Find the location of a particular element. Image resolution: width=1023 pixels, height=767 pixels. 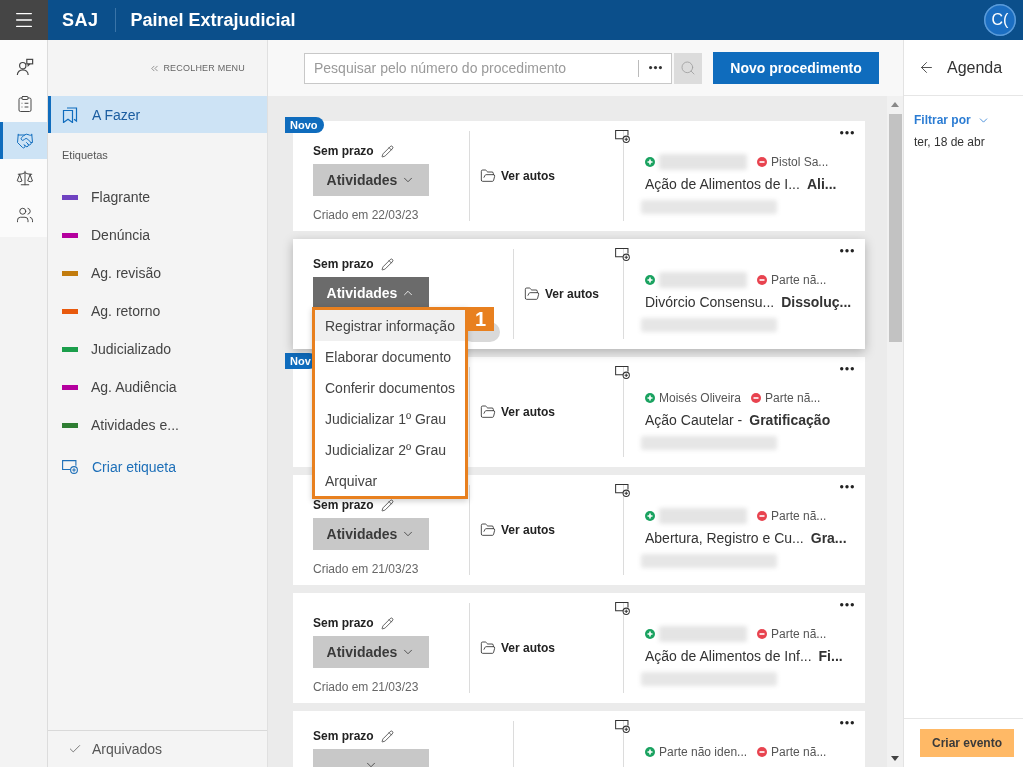

create-tag-button: Criar etiqueta is located at coordinates (157, 467).